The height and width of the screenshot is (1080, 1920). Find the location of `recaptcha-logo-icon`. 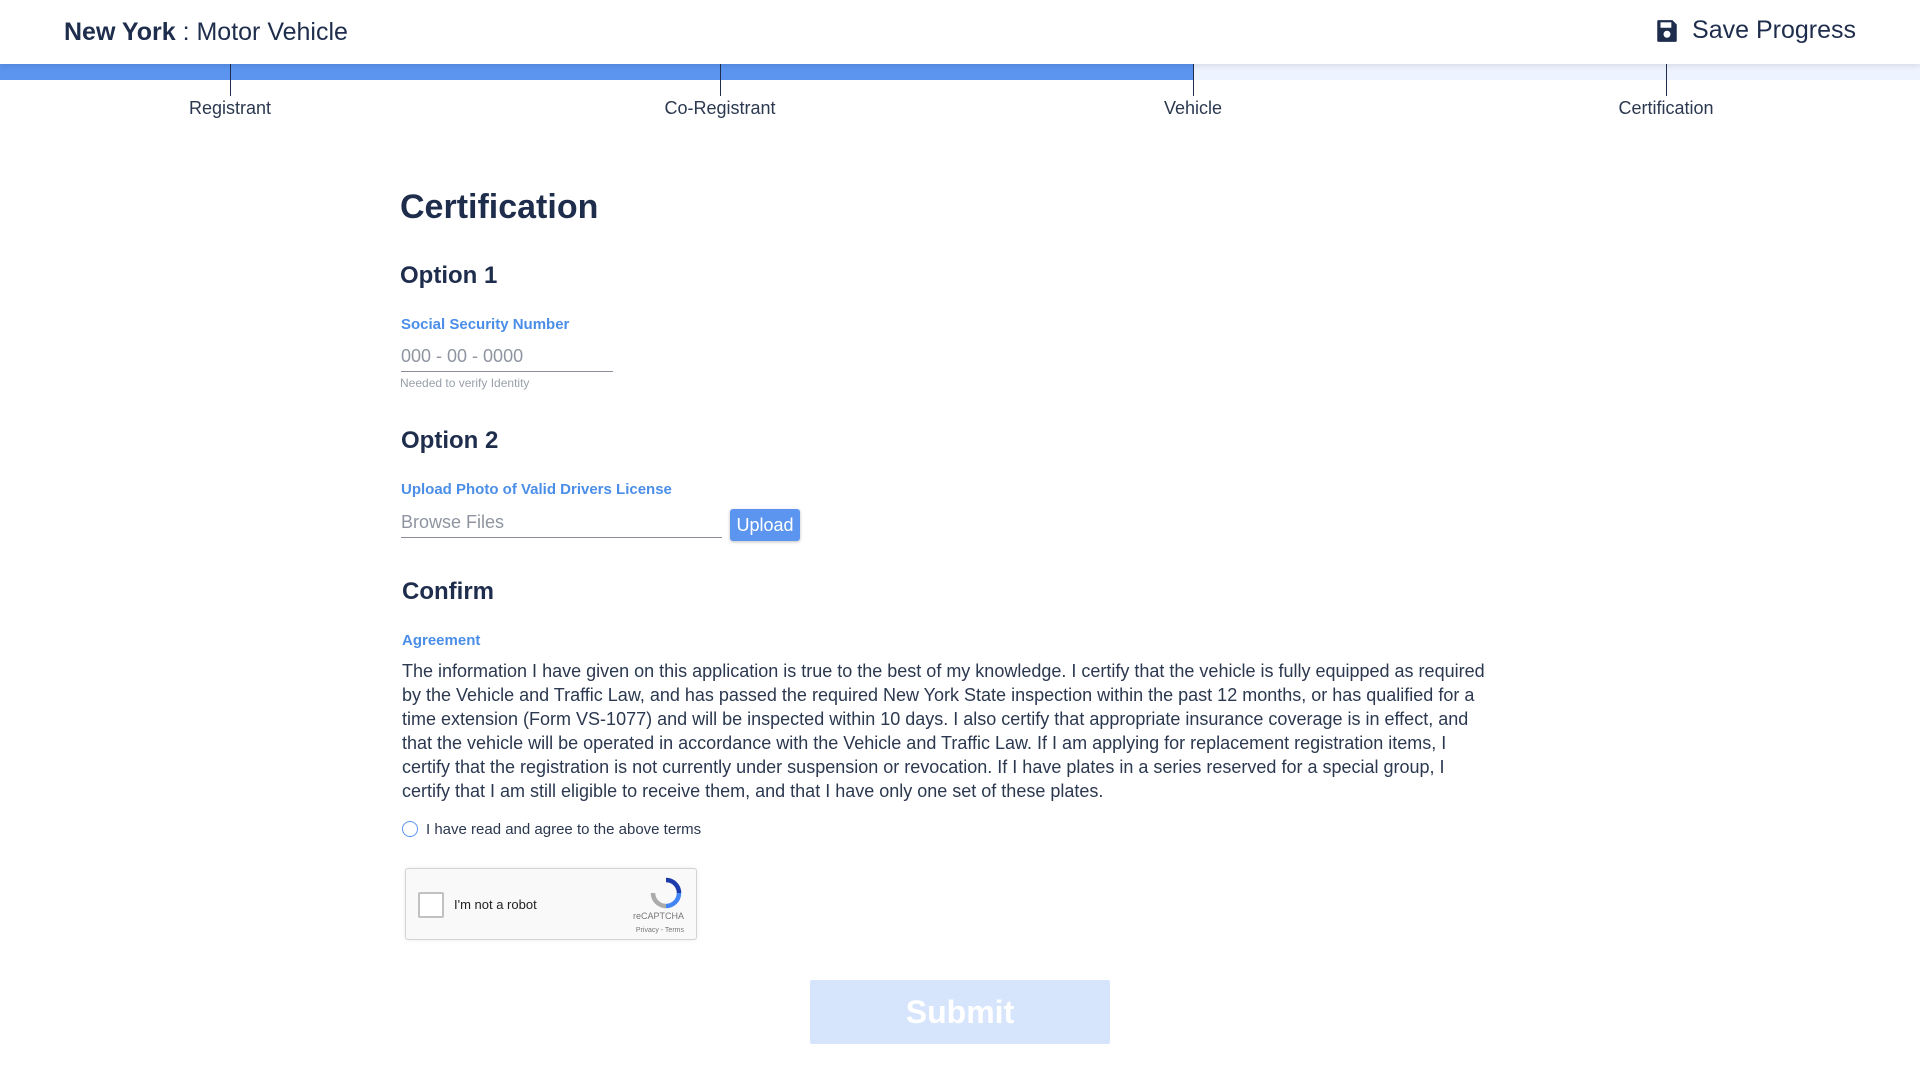

recaptcha-logo-icon is located at coordinates (666, 893).